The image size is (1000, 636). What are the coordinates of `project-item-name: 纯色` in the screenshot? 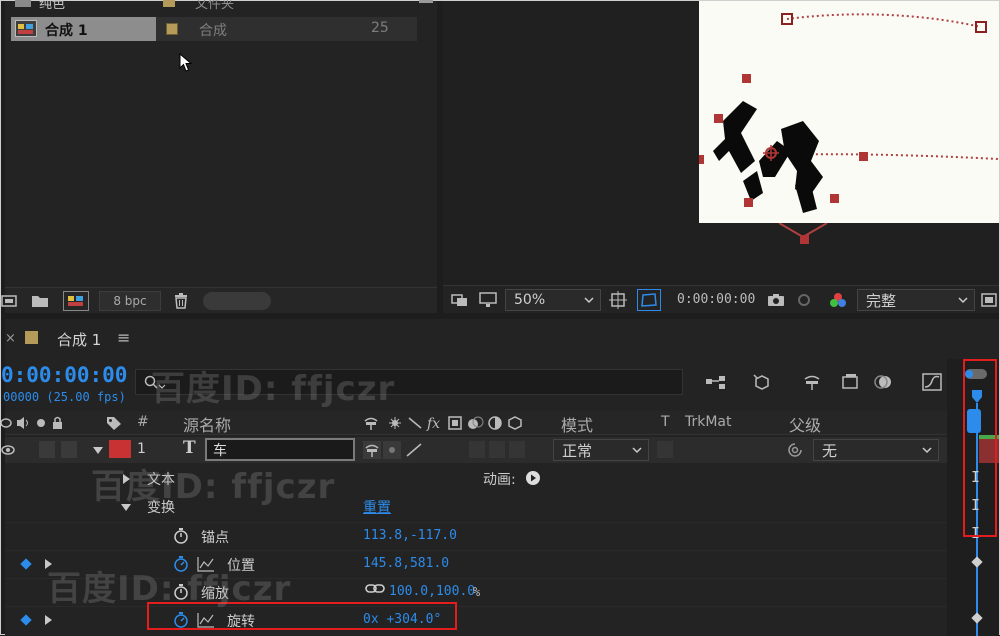 It's located at (52, 6).